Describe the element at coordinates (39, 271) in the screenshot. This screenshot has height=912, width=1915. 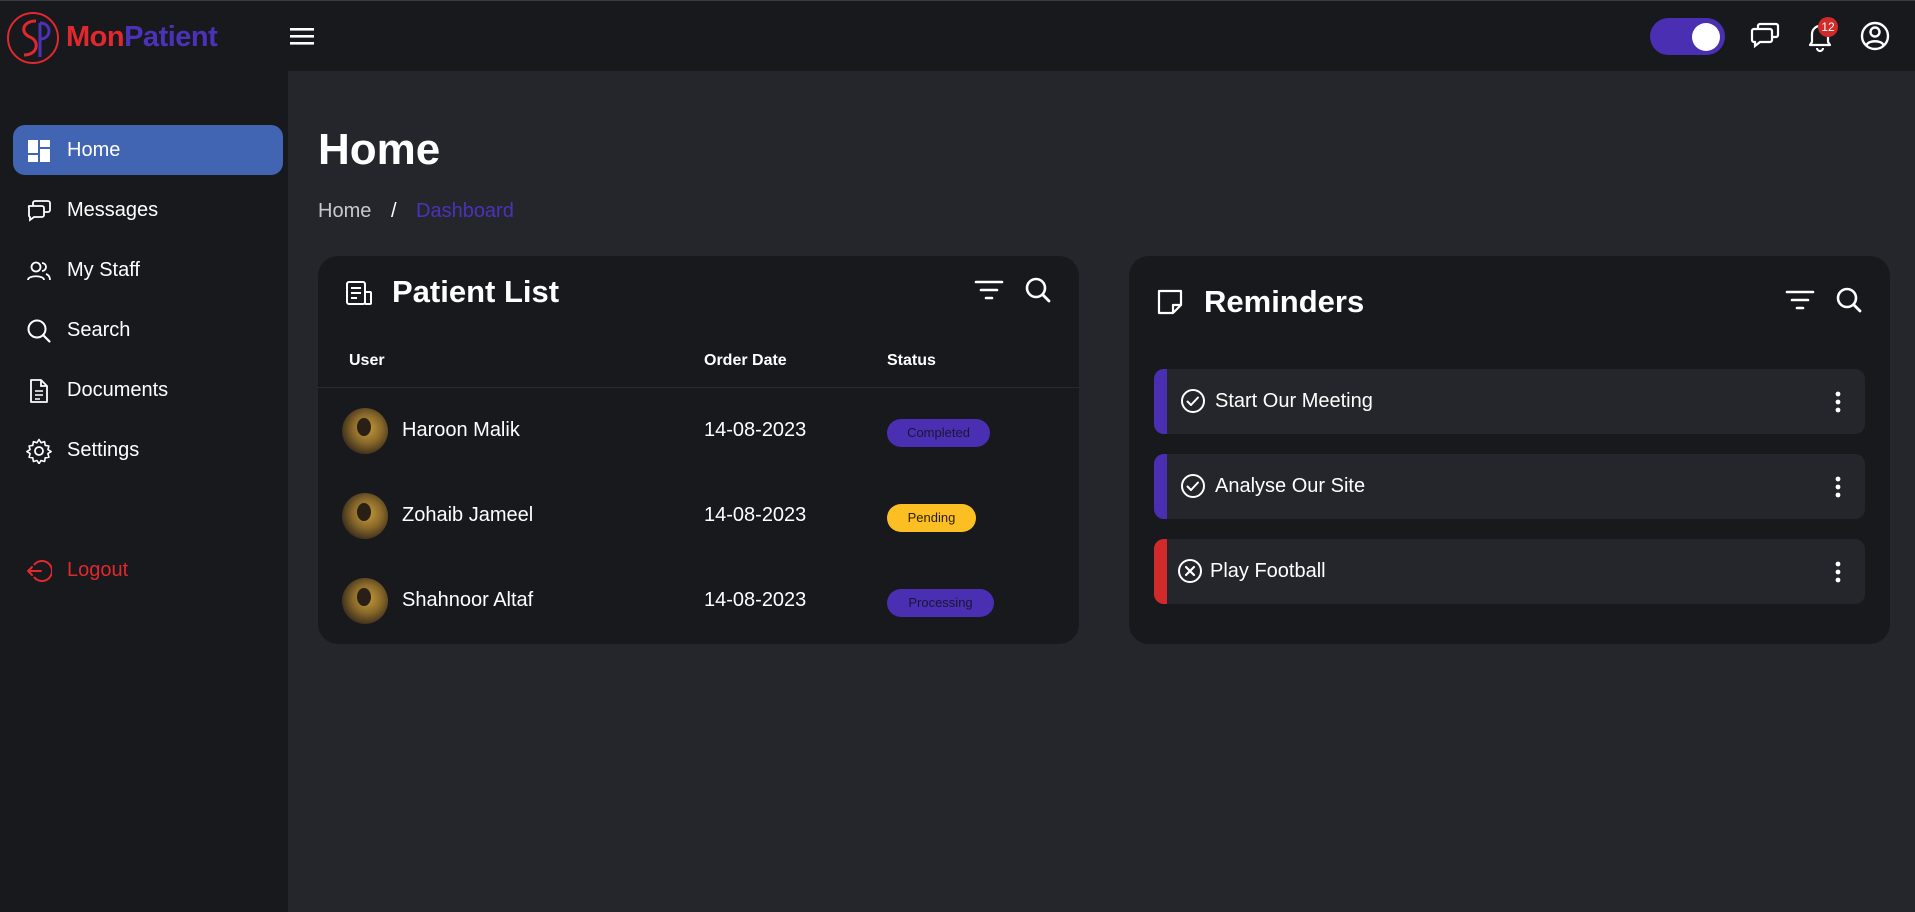
I see `people-icon` at that location.